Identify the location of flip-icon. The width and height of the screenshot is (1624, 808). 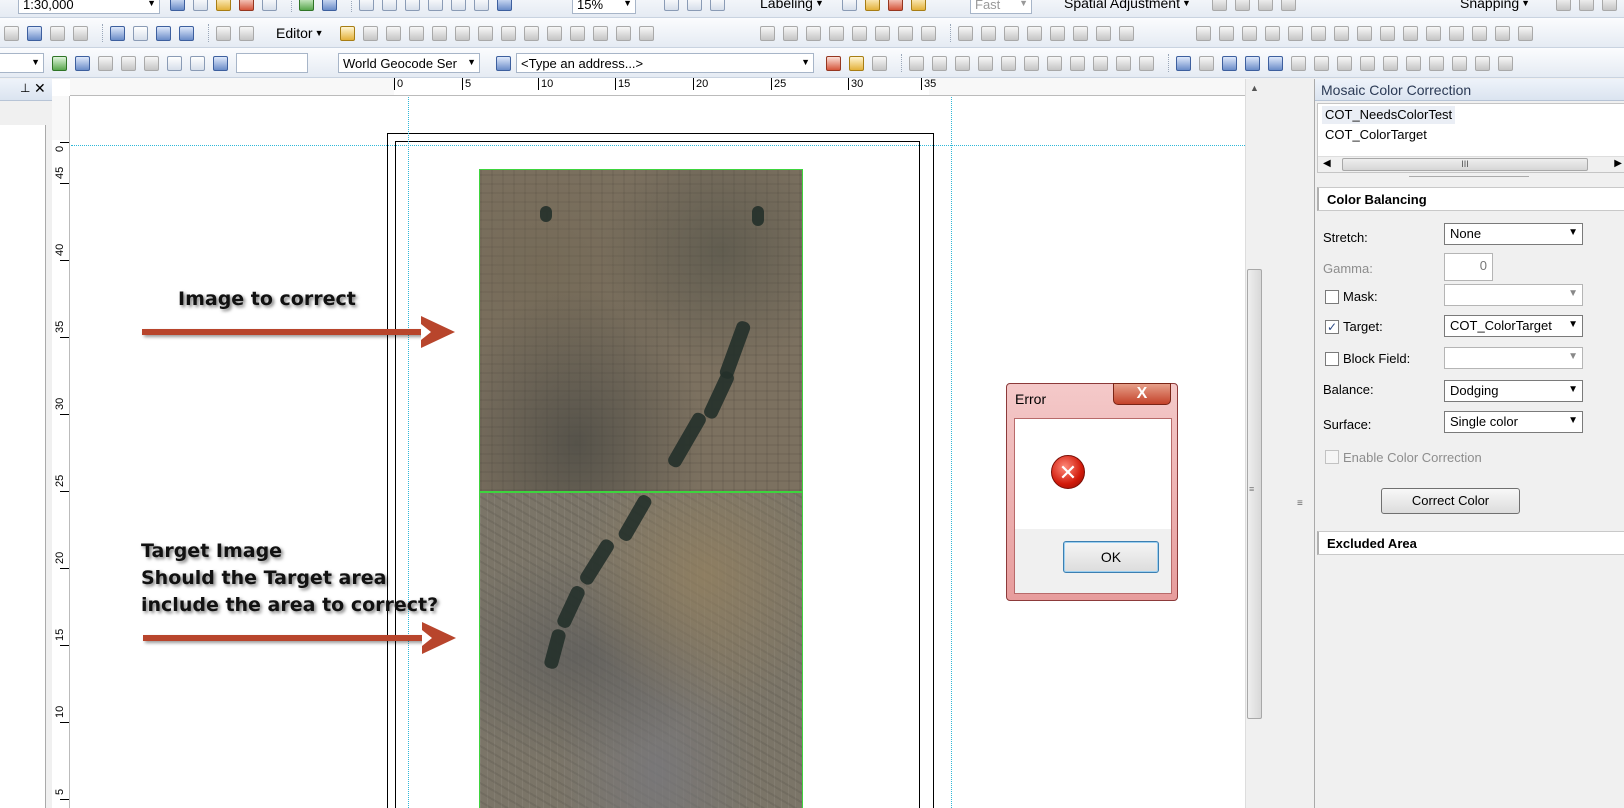
(1502, 33).